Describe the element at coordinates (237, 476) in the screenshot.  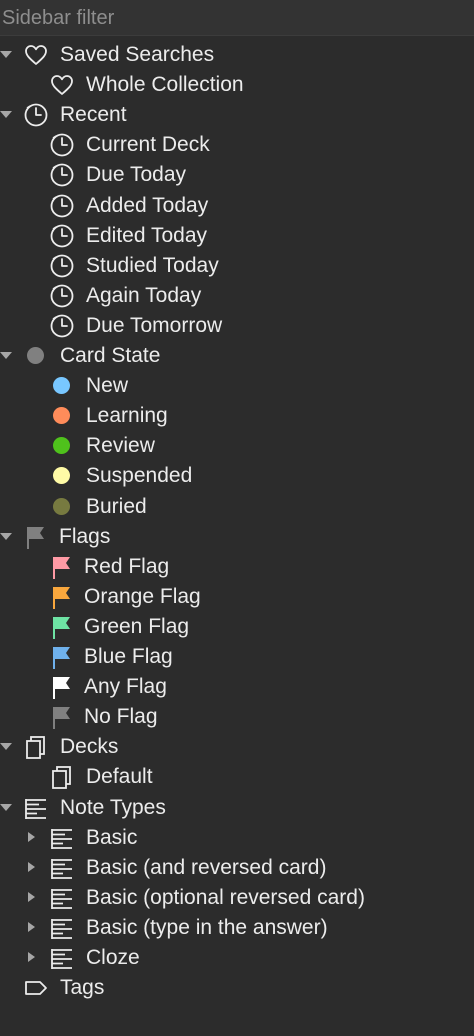
I see `sidebar-item-suspended: Suspended` at that location.